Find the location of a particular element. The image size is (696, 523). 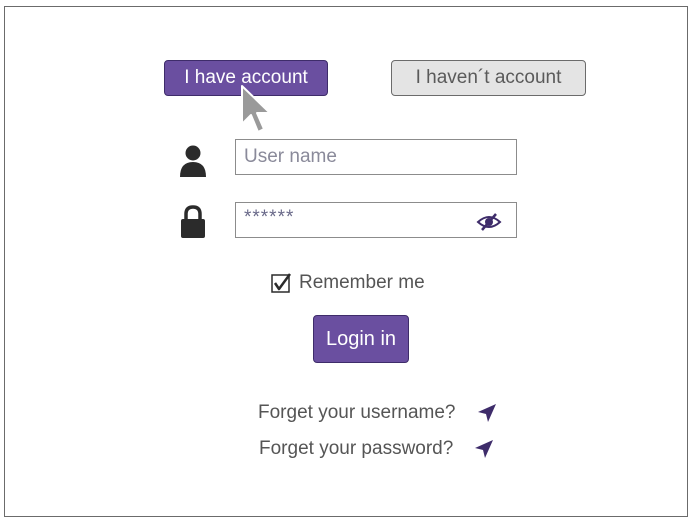

user-icon is located at coordinates (193, 161).